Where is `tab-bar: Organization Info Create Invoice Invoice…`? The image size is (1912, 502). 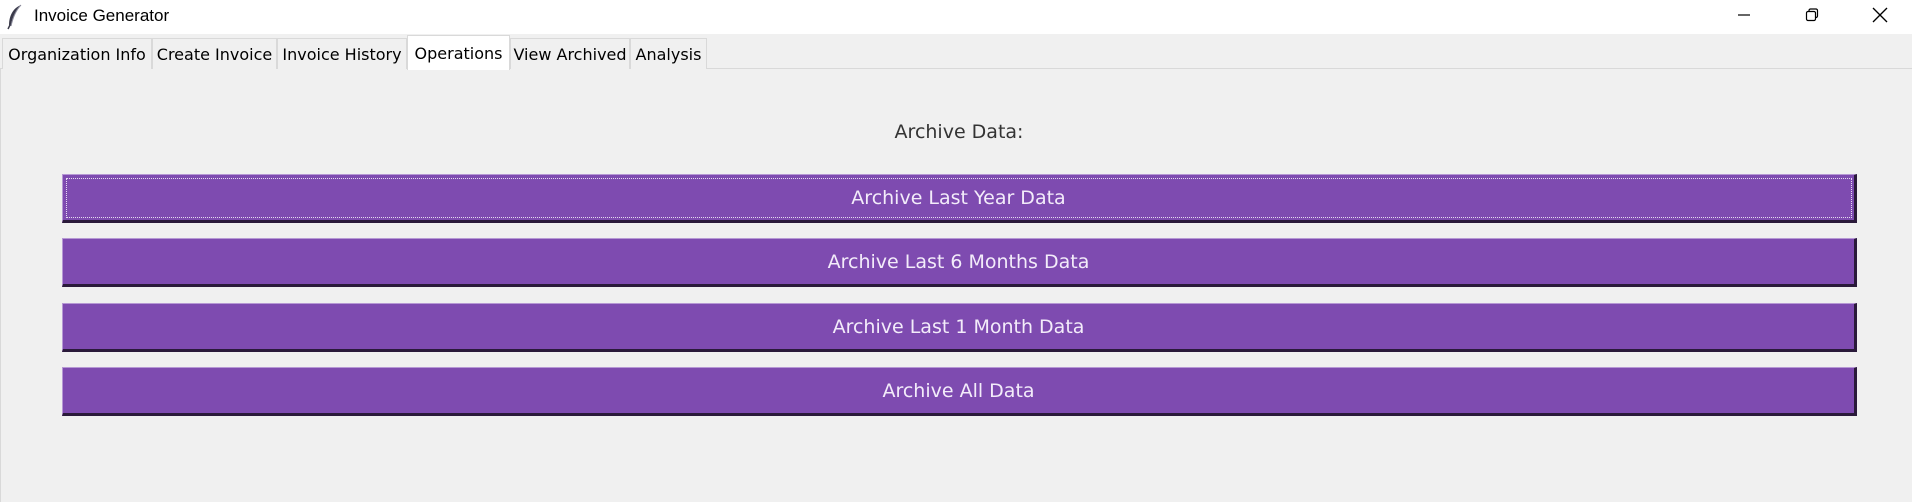 tab-bar: Organization Info Create Invoice Invoice… is located at coordinates (956, 52).